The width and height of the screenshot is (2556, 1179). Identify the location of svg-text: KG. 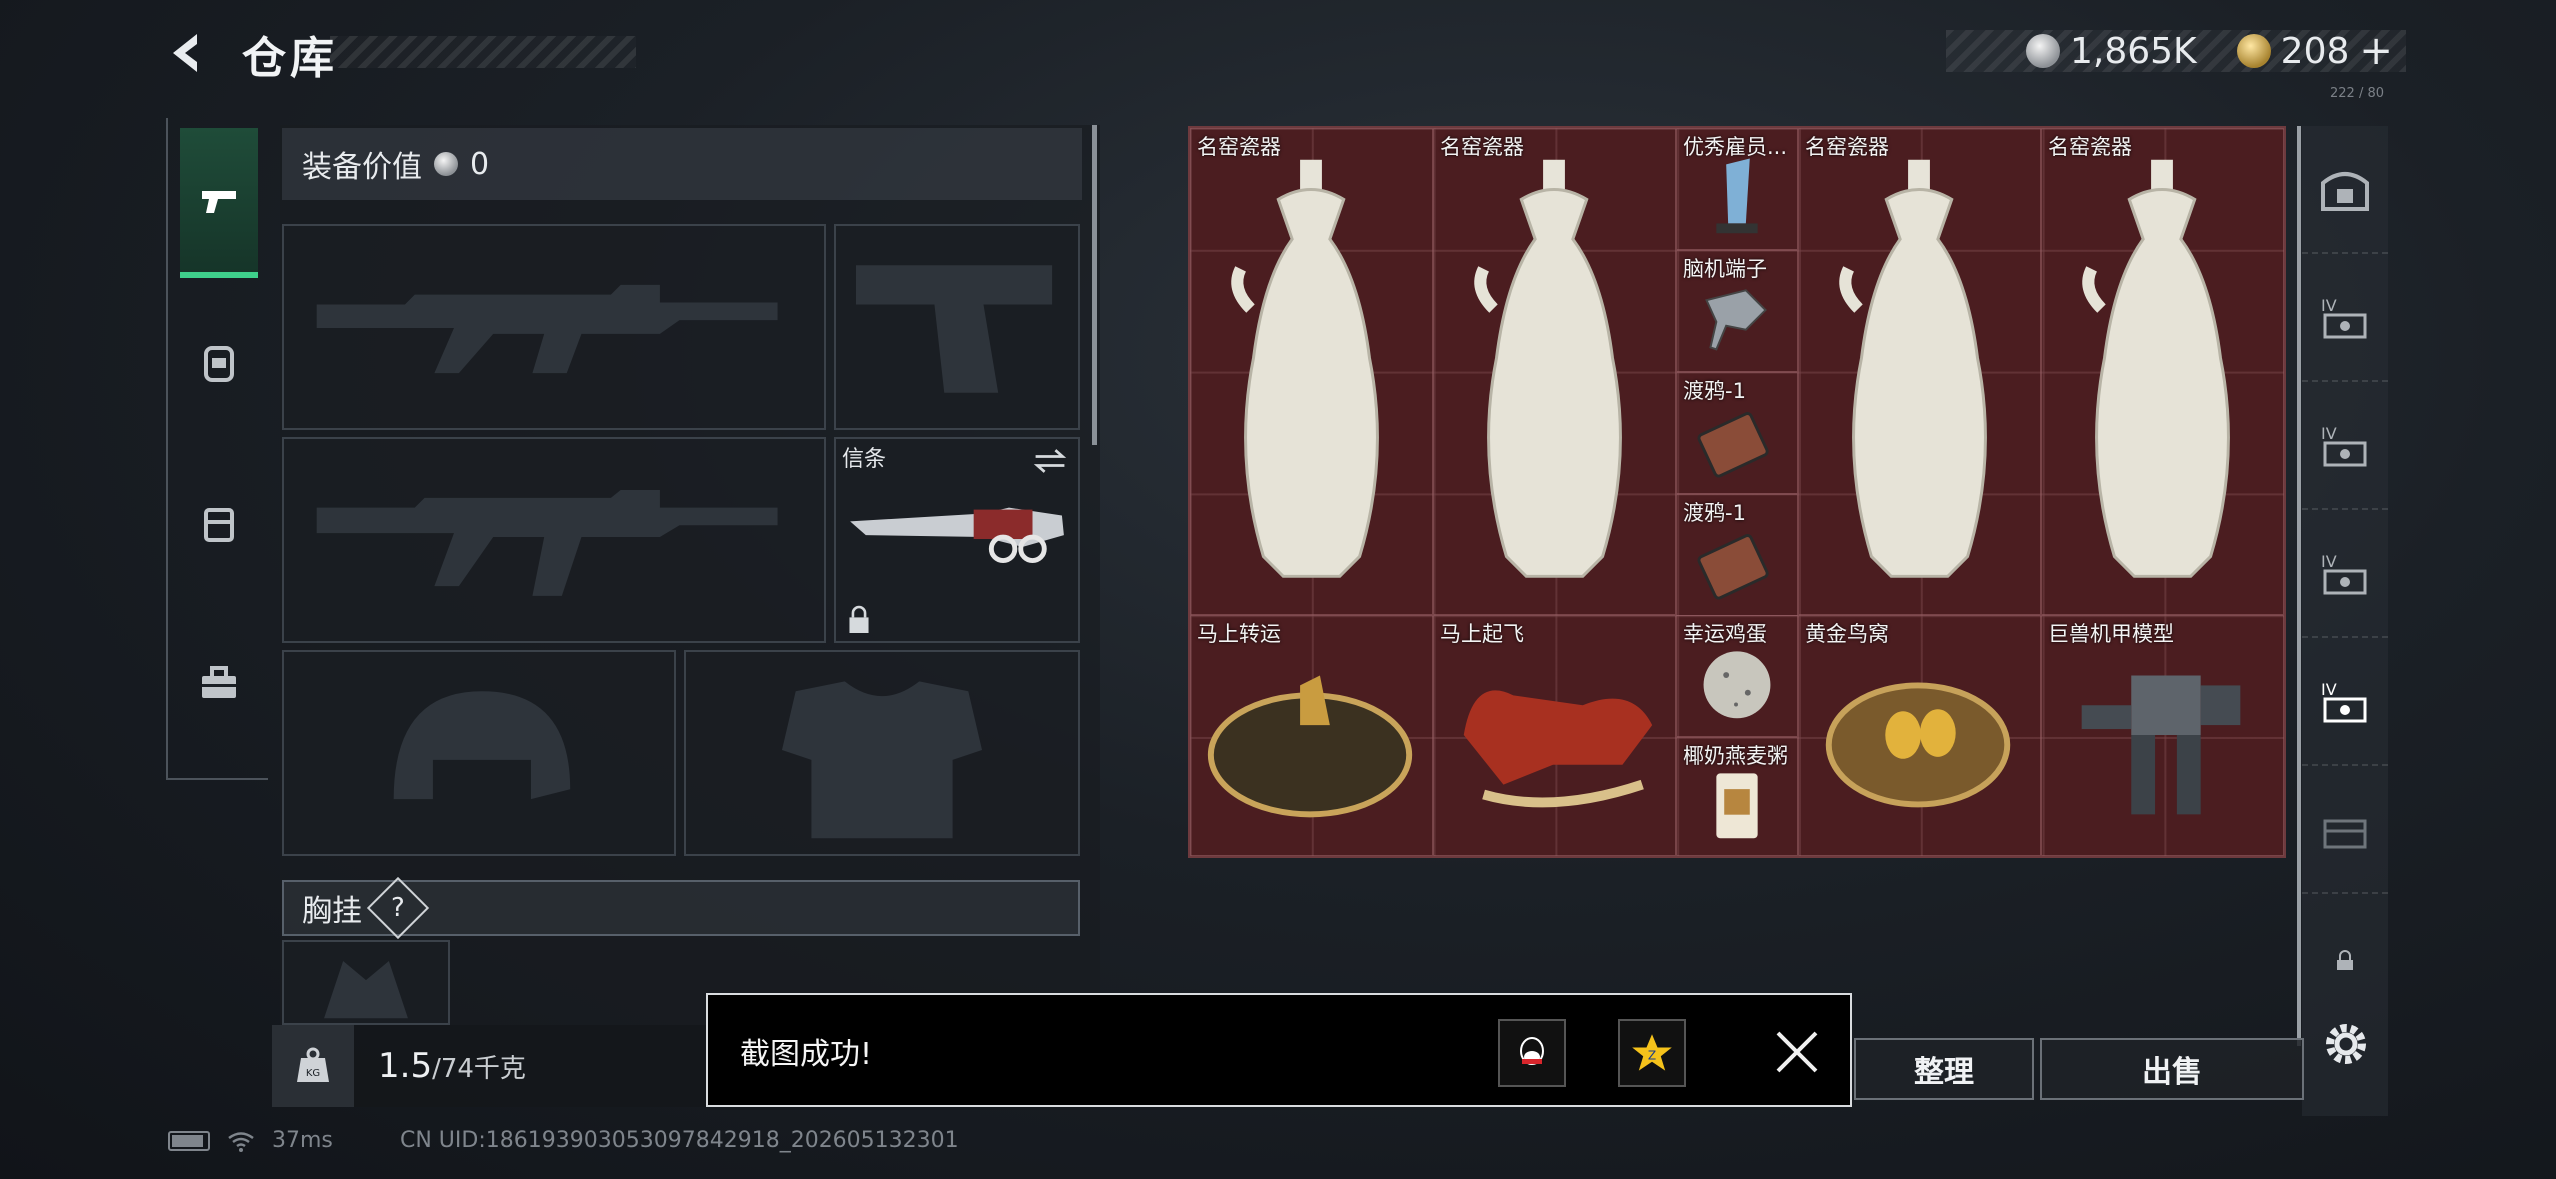
(313, 1073).